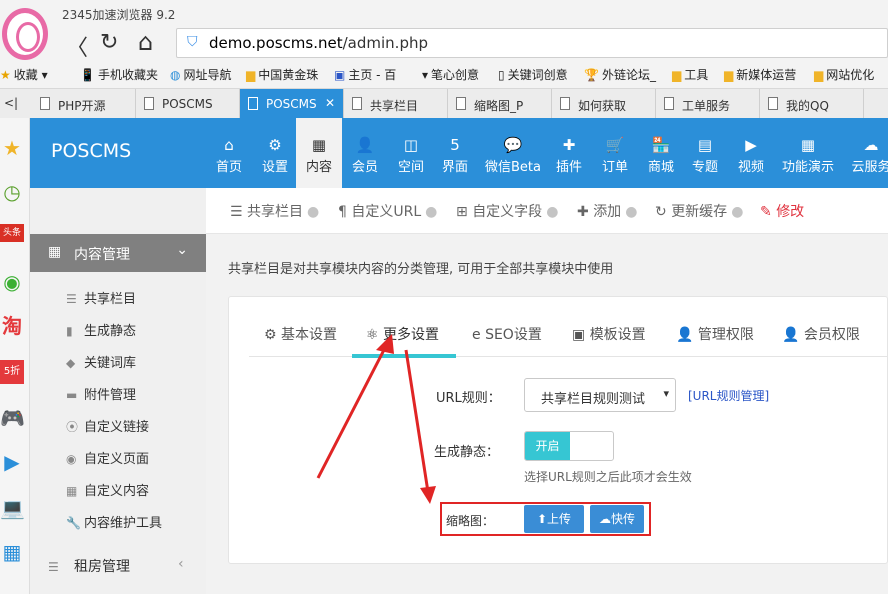  What do you see at coordinates (509, 211) in the screenshot?
I see `toolbar-custom-field: ⊞ 自定义字段 ●` at bounding box center [509, 211].